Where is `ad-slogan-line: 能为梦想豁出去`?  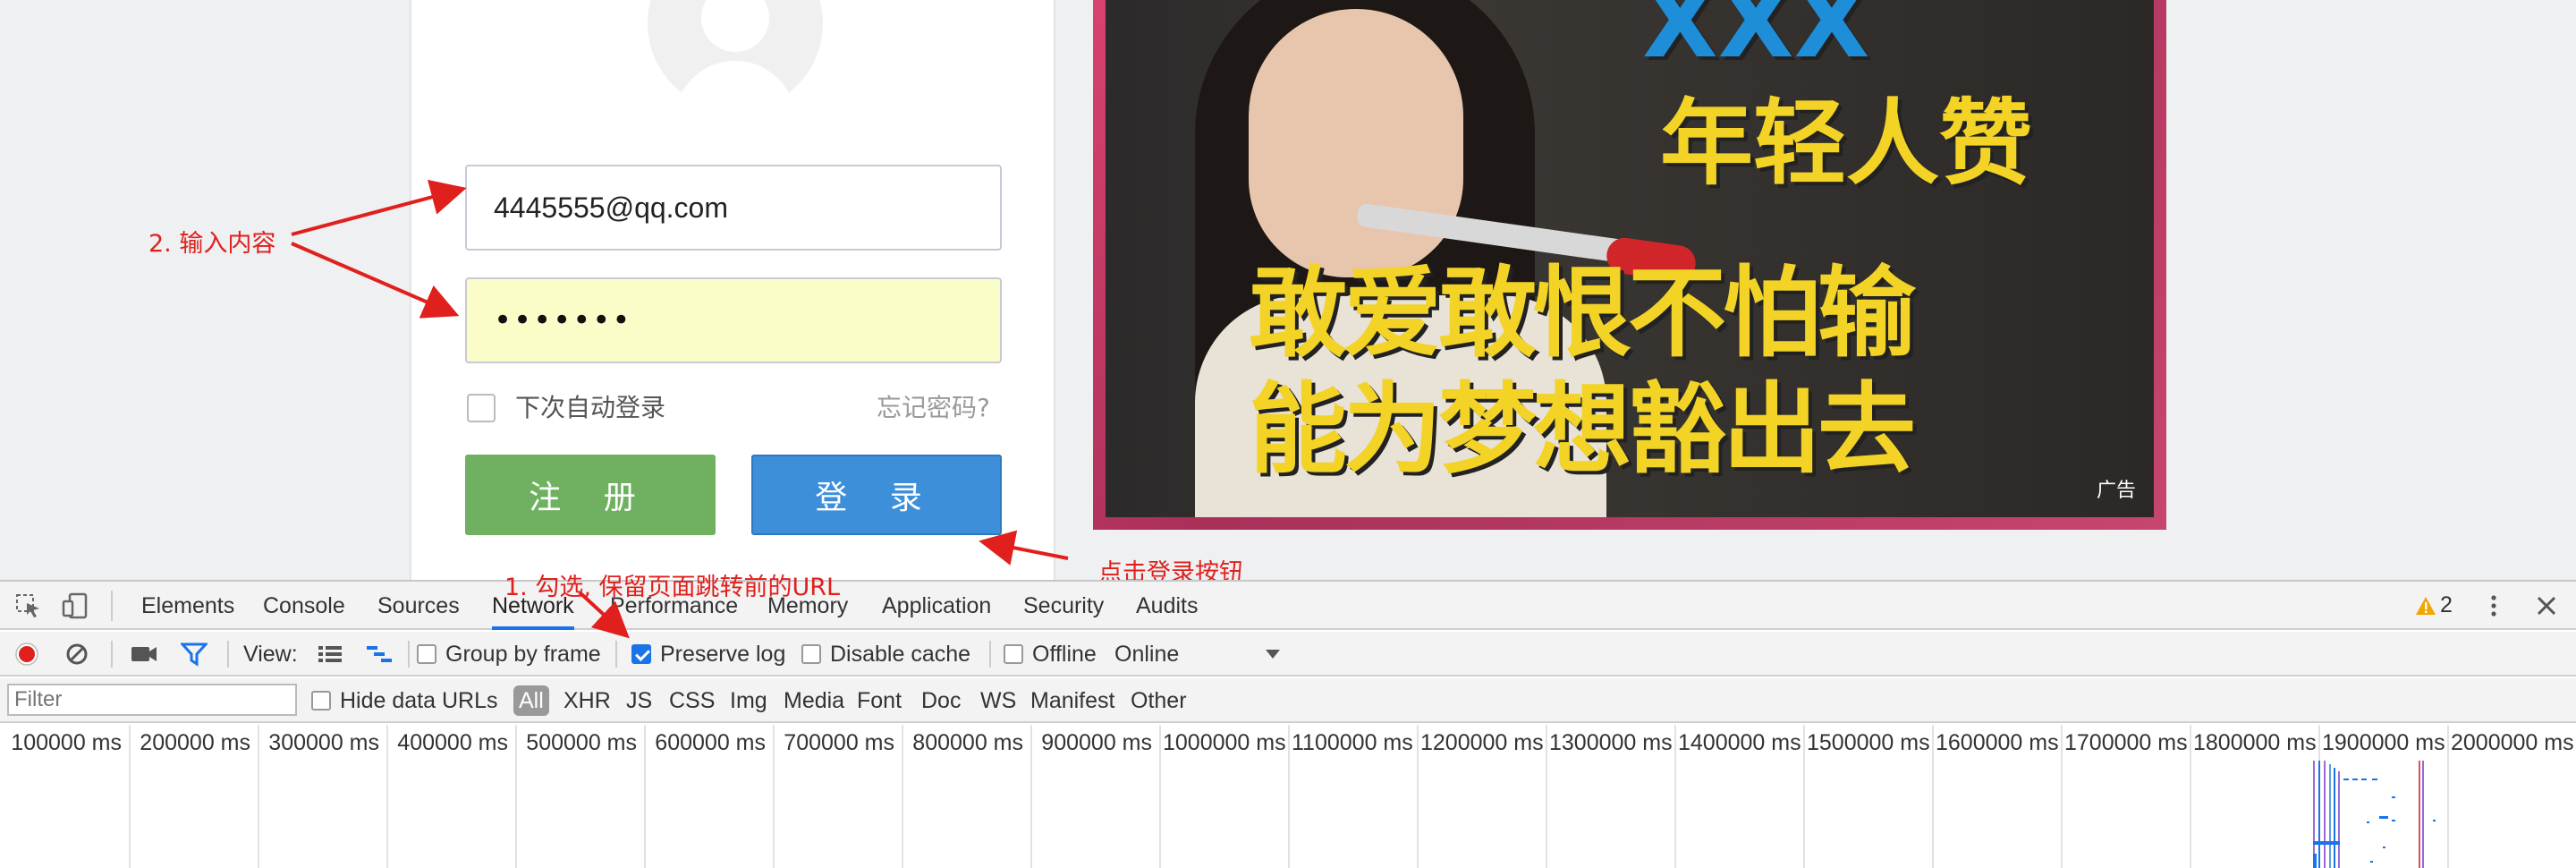
ad-slogan-line: 能为梦想豁出去 is located at coordinates (1582, 429).